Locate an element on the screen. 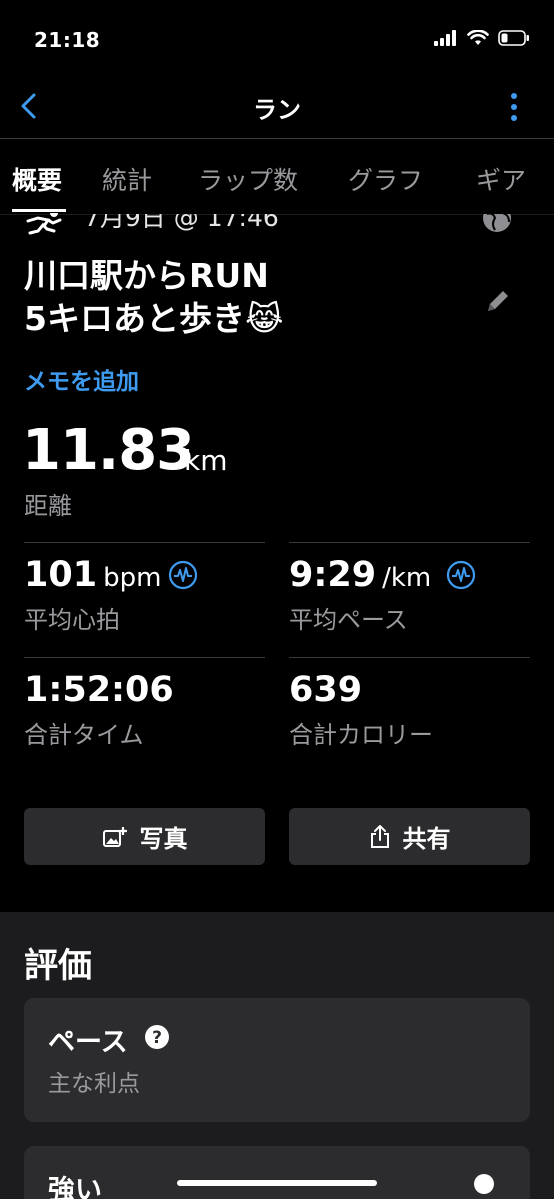 The width and height of the screenshot is (554, 1199). share-icon is located at coordinates (379, 836).